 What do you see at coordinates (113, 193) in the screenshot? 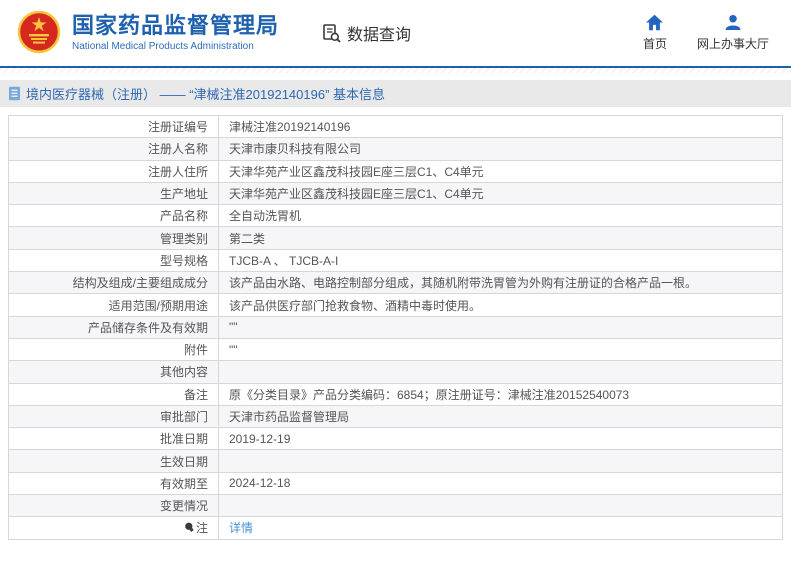
I see `row-label: 生产地址` at bounding box center [113, 193].